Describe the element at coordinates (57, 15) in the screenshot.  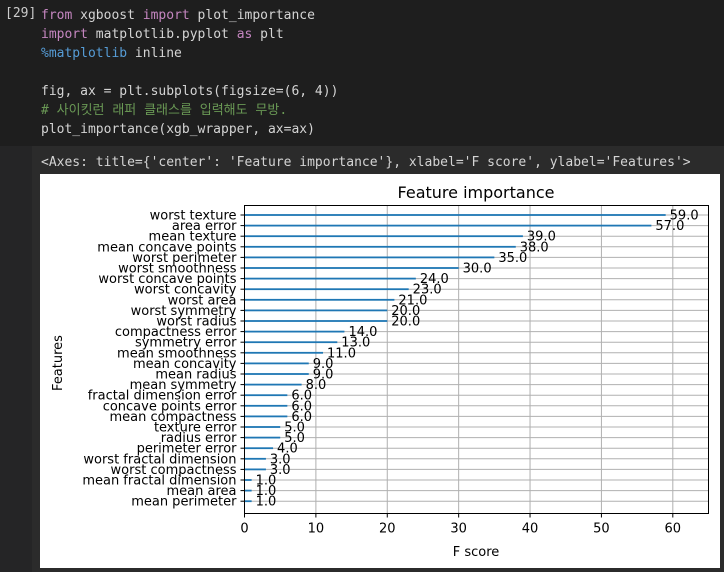
I see `code-token: from` at that location.